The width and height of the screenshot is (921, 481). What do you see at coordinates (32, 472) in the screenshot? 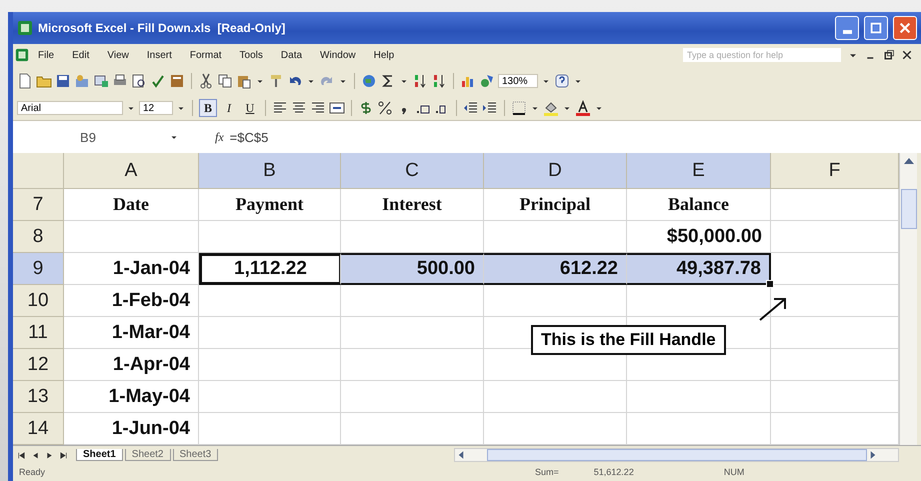
I see `status-text: Ready` at bounding box center [32, 472].